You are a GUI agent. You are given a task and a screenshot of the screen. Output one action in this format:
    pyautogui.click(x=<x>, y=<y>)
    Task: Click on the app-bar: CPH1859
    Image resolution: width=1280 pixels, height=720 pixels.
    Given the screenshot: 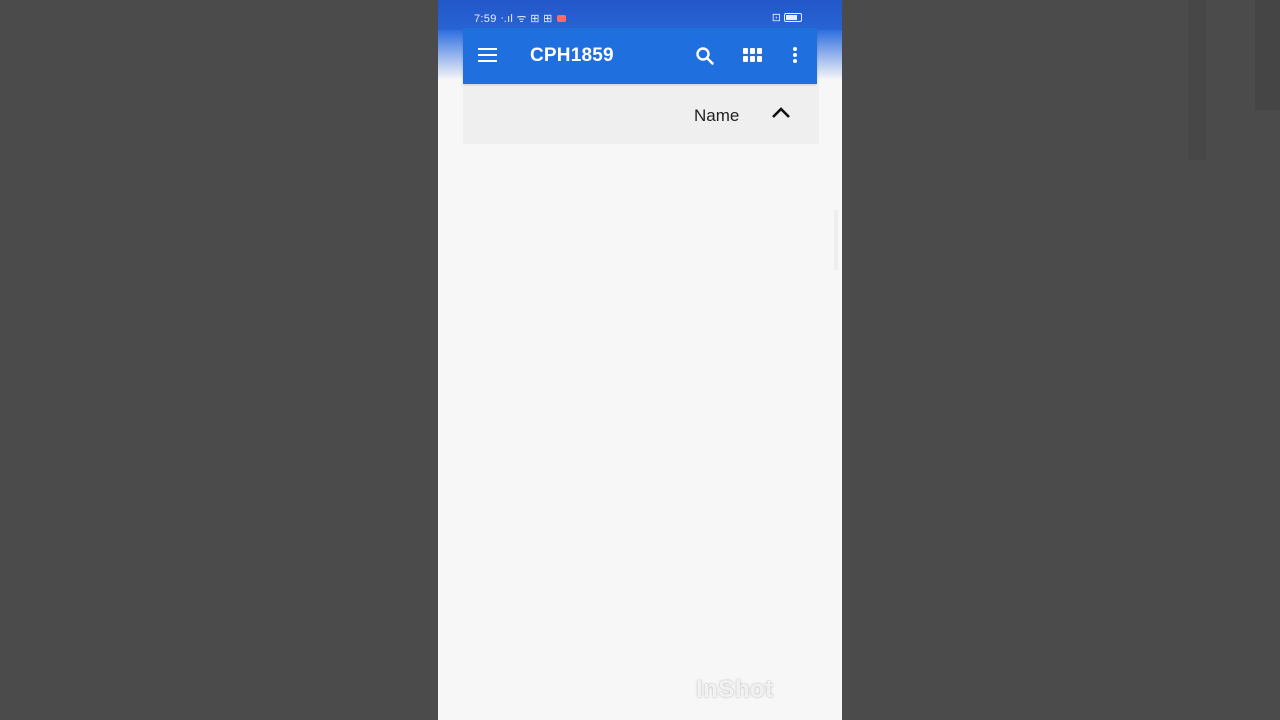 What is the action you would take?
    pyautogui.click(x=640, y=56)
    